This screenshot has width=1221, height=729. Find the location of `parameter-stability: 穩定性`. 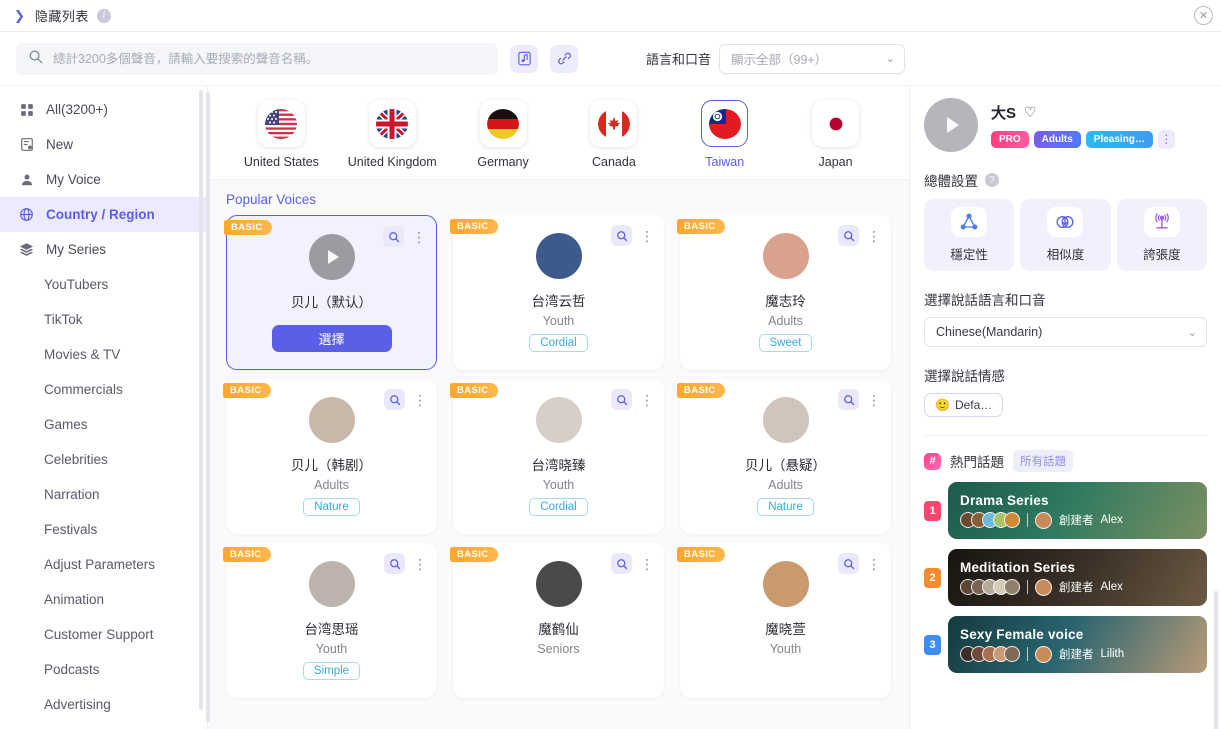

parameter-stability: 穩定性 is located at coordinates (969, 235).